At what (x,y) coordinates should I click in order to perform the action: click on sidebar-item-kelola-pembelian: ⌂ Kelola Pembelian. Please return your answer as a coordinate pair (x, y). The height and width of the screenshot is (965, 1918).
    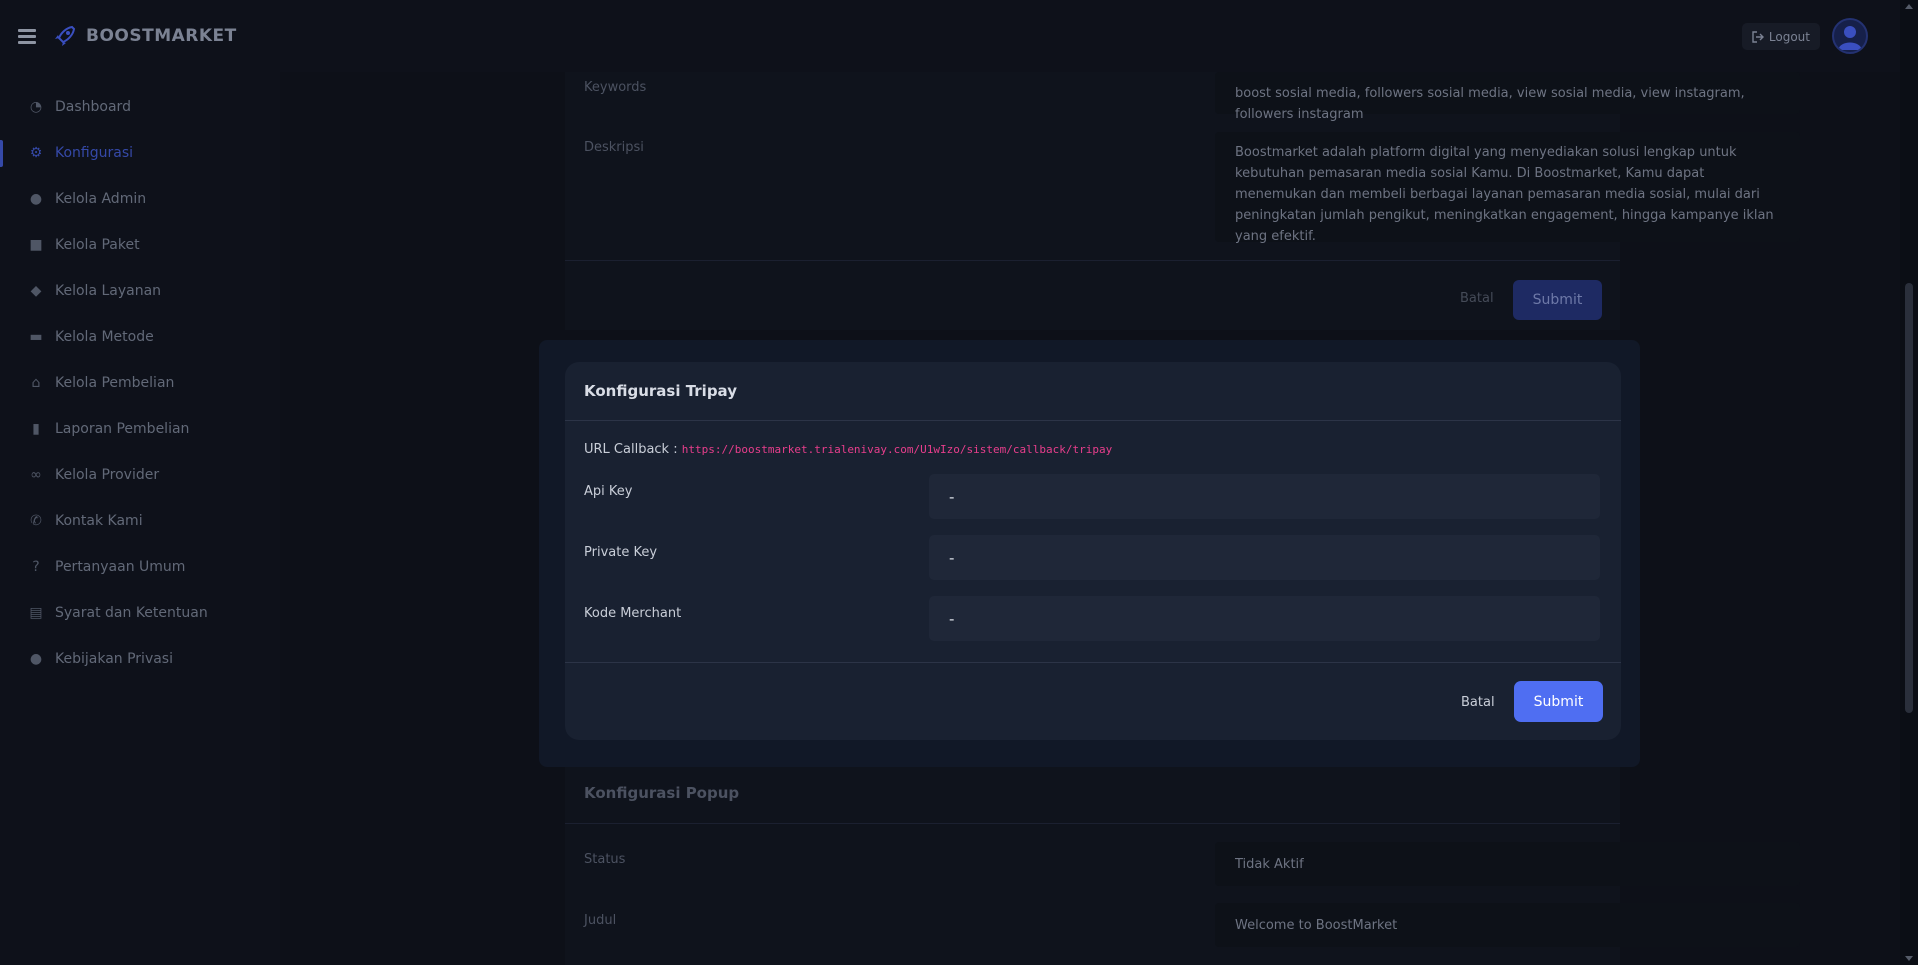
    Looking at the image, I should click on (140, 383).